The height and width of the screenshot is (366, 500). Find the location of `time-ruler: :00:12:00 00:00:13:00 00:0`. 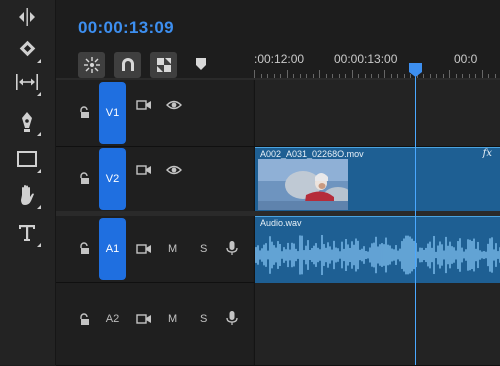

time-ruler: :00:12:00 00:00:13:00 00:0 is located at coordinates (377, 63).